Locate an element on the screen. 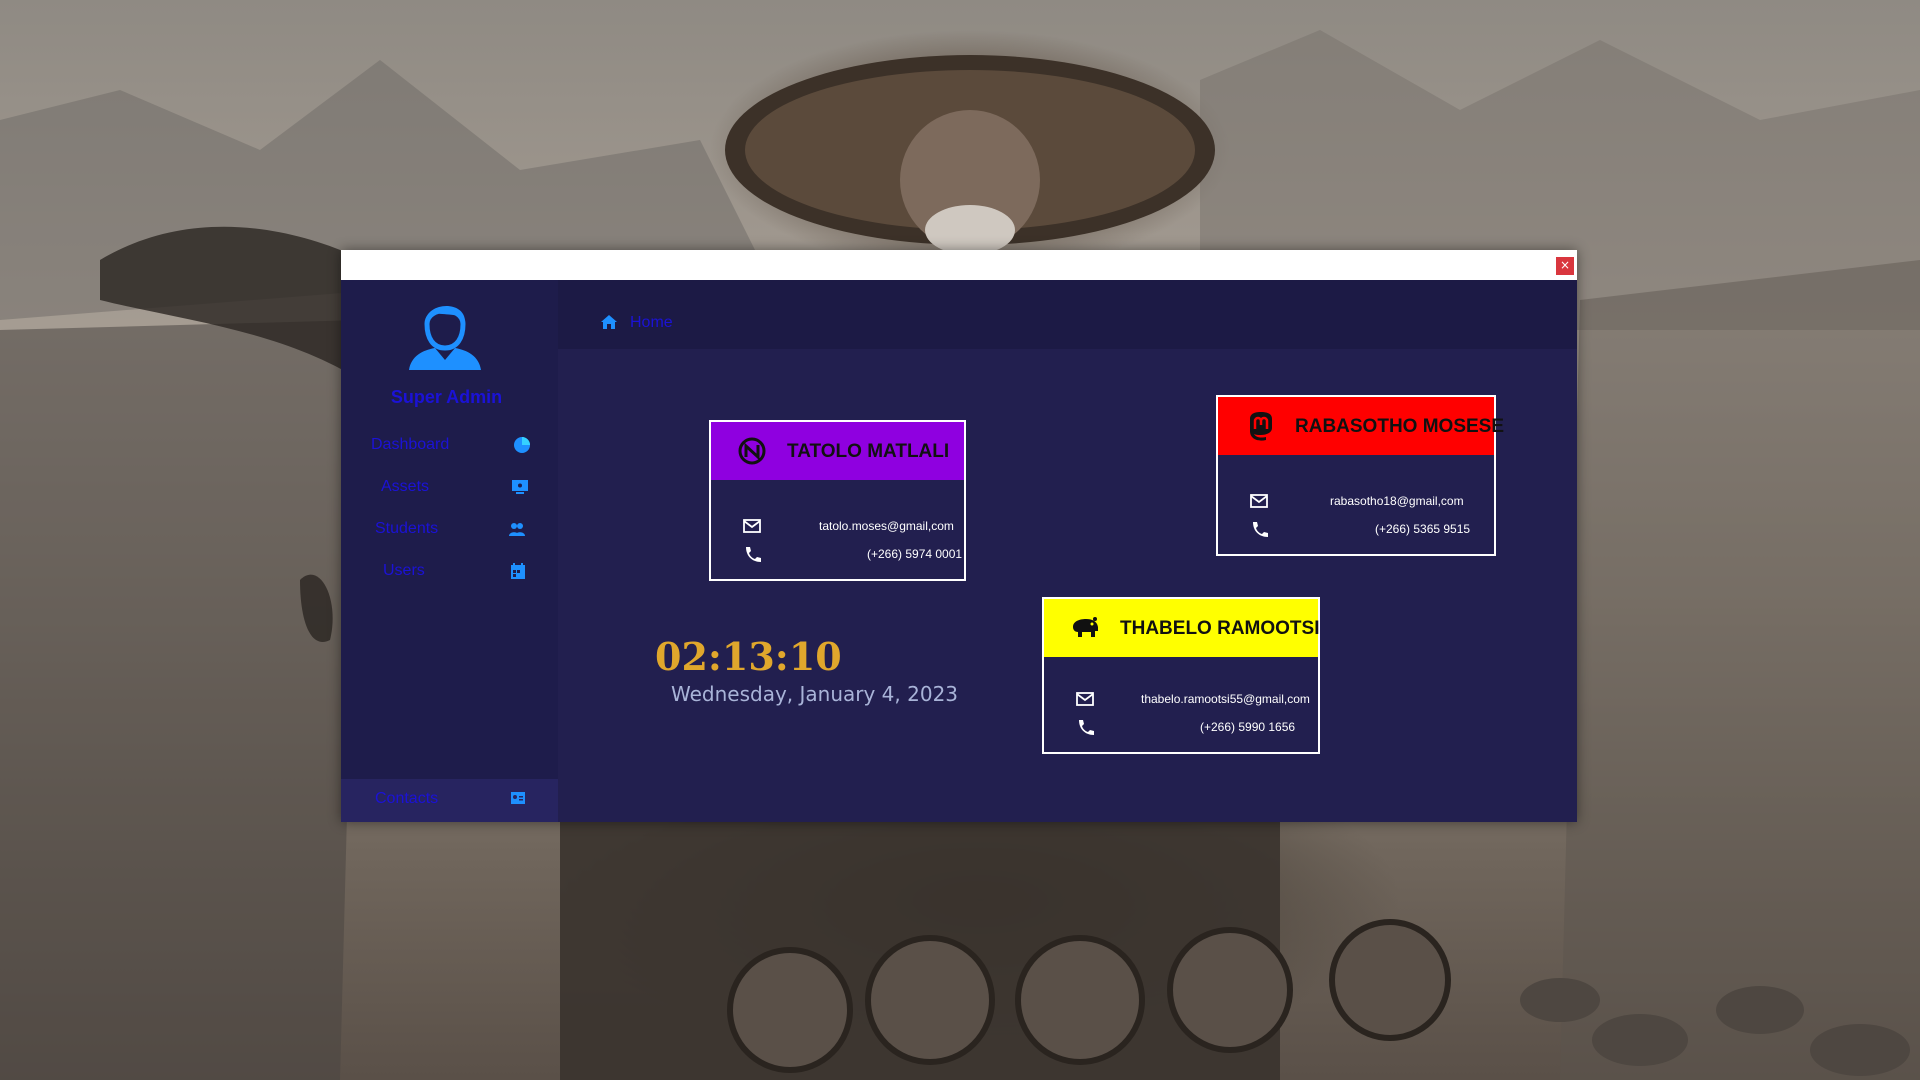 This screenshot has height=1080, width=1920. sidebar-item-users: Users is located at coordinates (449, 571).